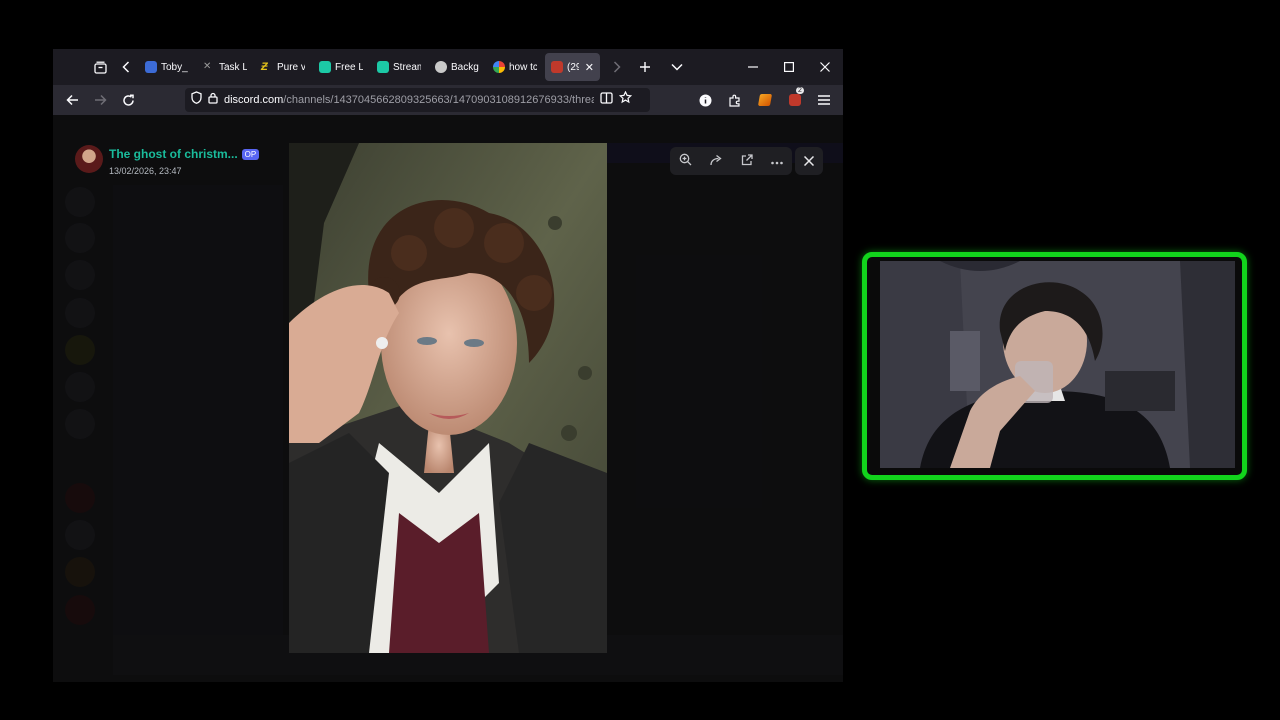 This screenshot has height=720, width=1280. I want to click on lock-icon, so click(213, 100).